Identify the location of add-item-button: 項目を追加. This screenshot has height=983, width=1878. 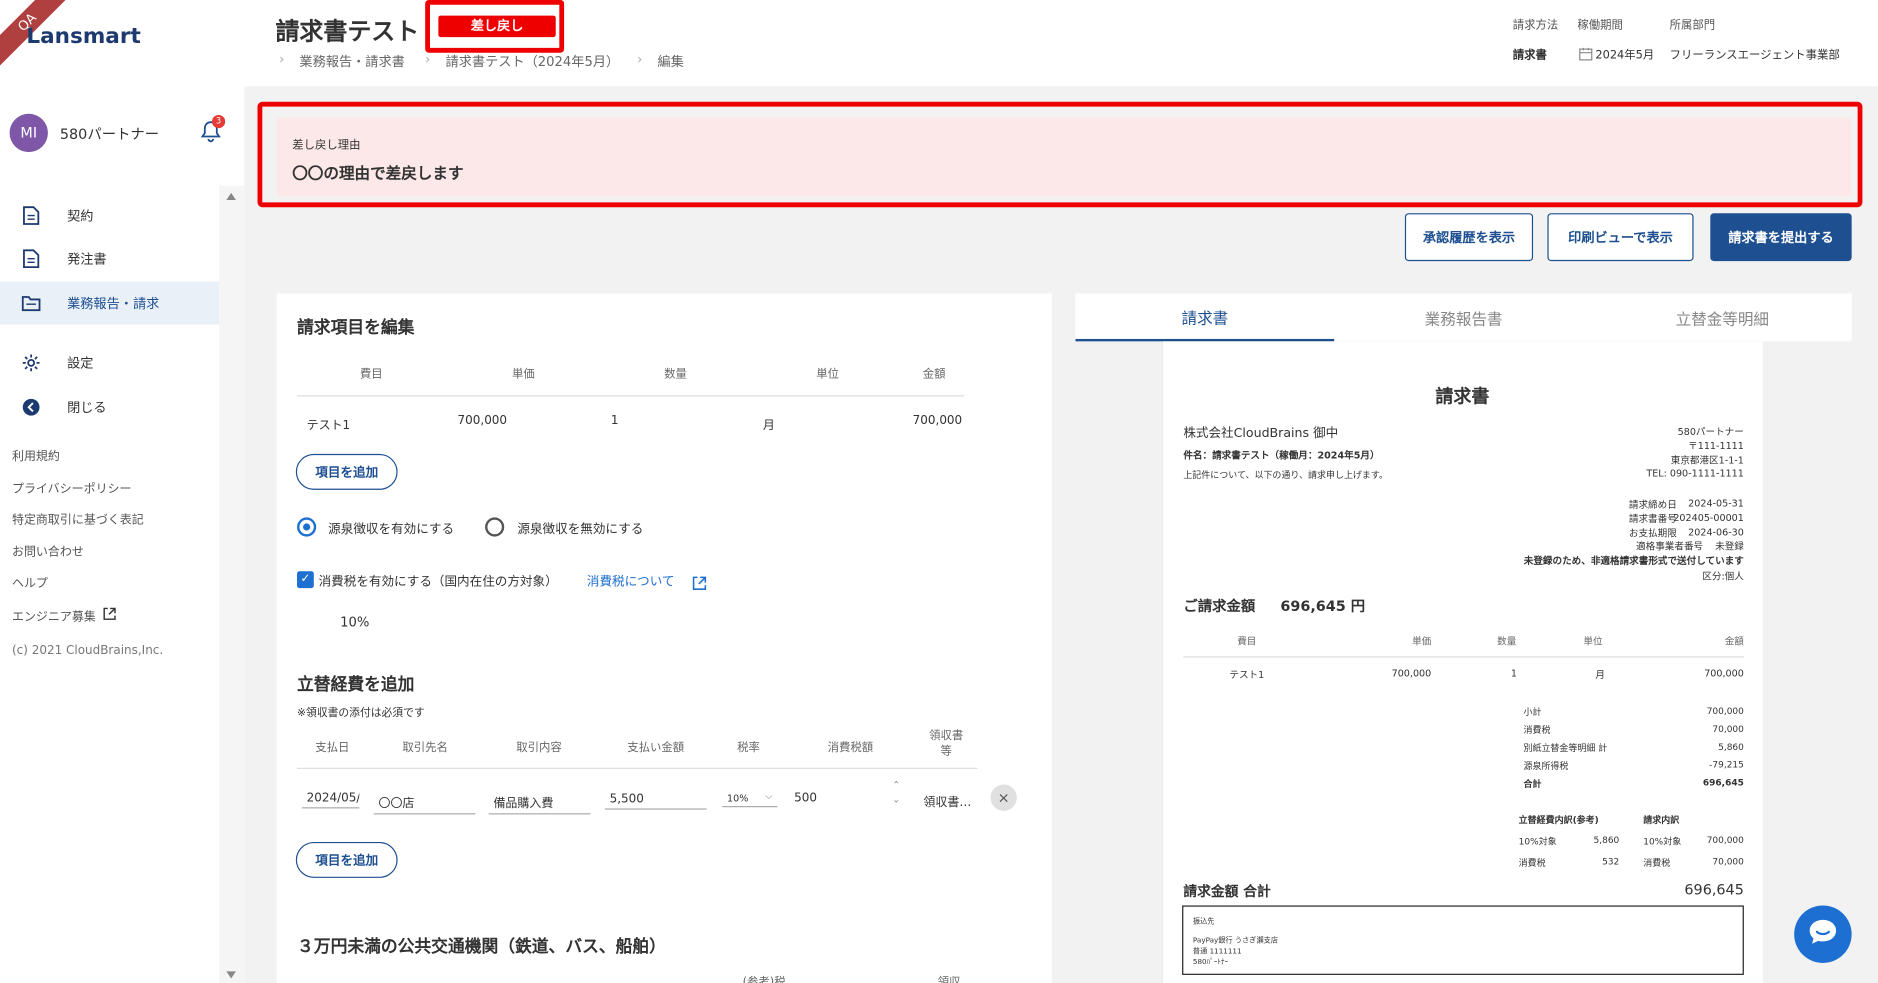
(346, 471).